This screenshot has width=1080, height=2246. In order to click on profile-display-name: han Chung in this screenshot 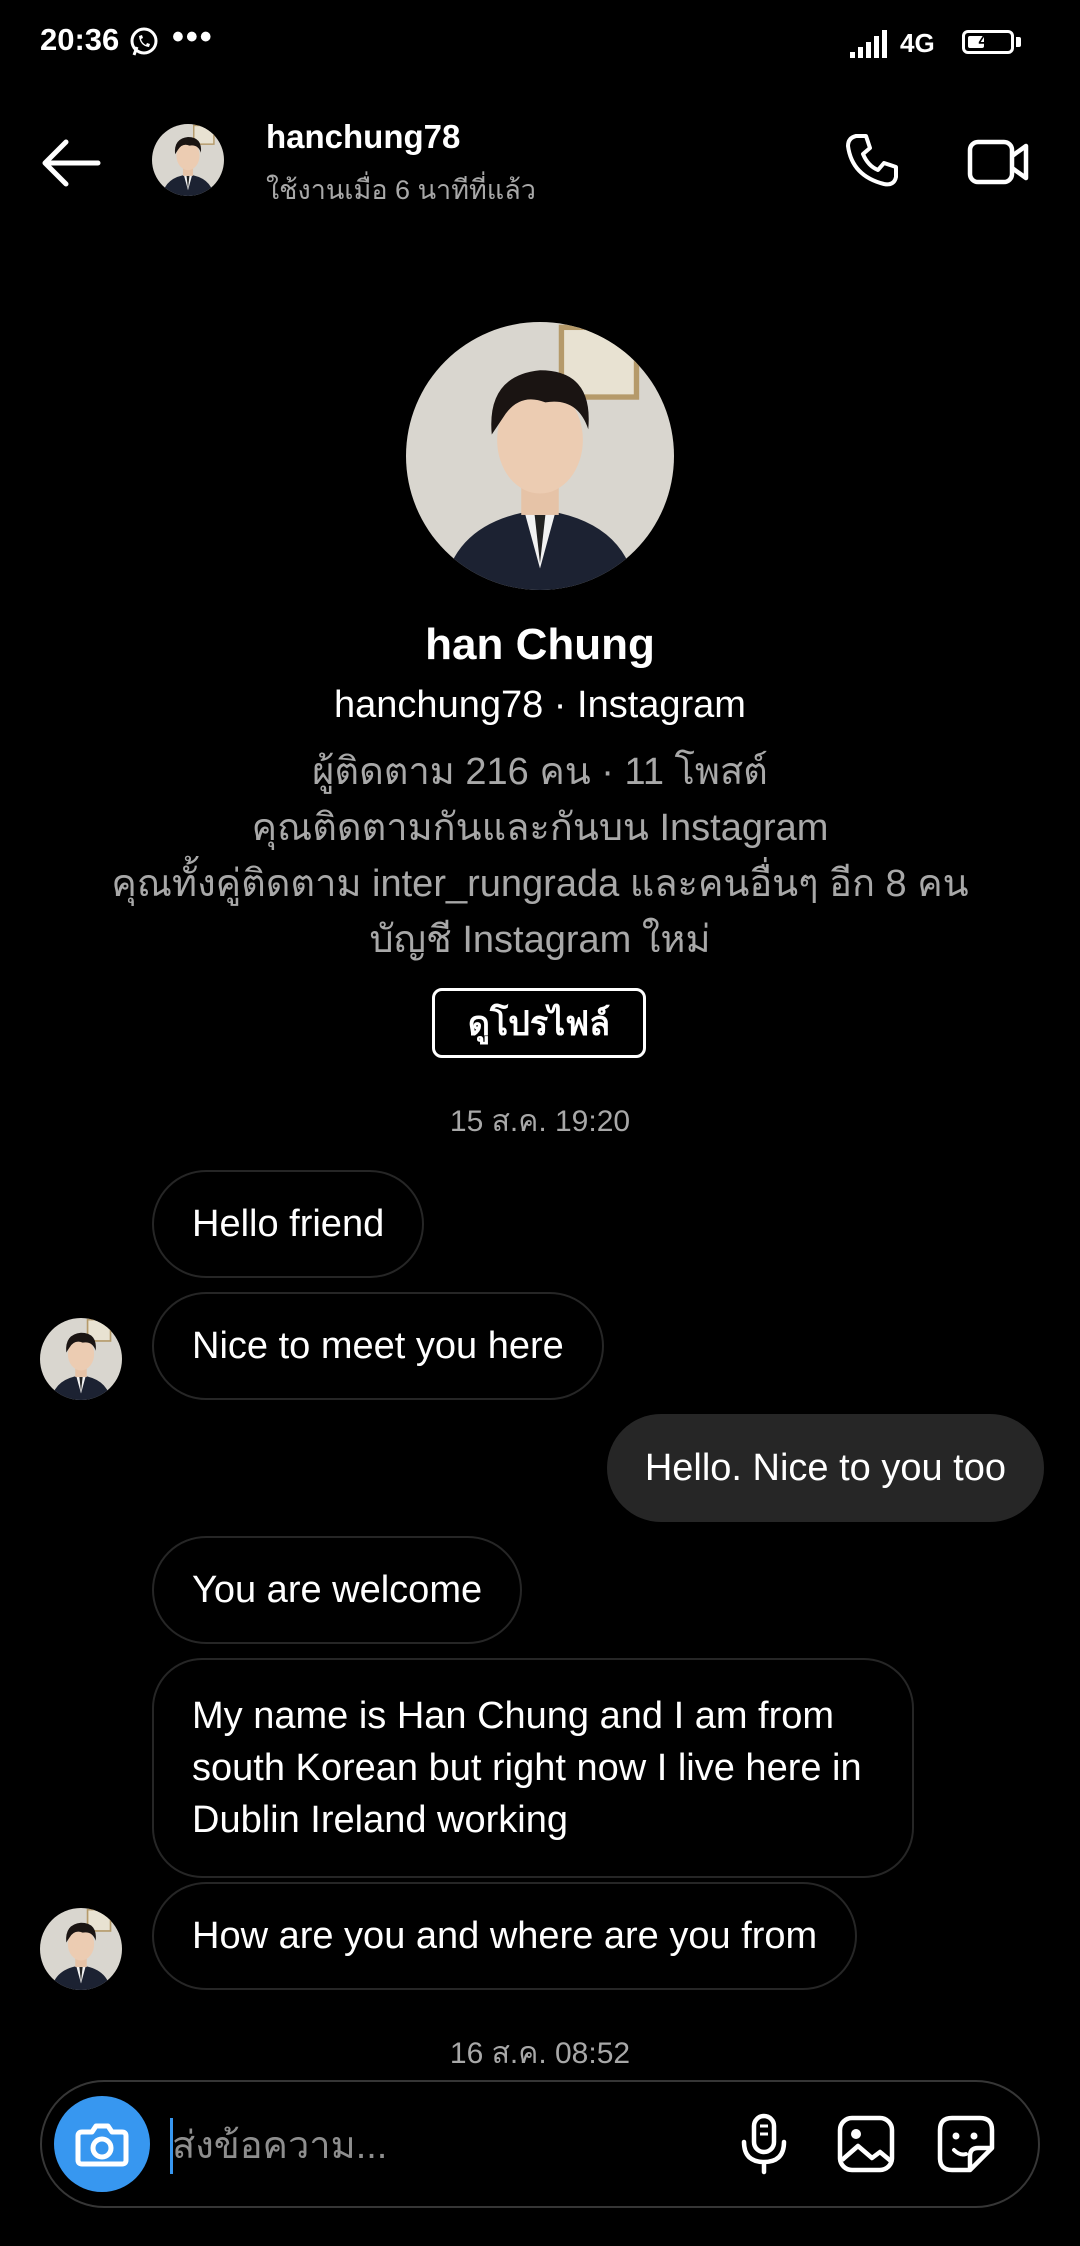, I will do `click(540, 644)`.